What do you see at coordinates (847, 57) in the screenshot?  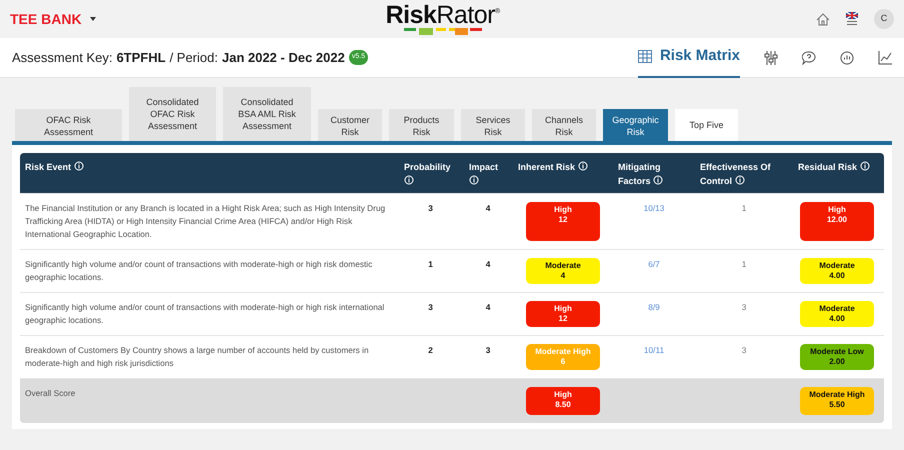 I see `chat-icon` at bounding box center [847, 57].